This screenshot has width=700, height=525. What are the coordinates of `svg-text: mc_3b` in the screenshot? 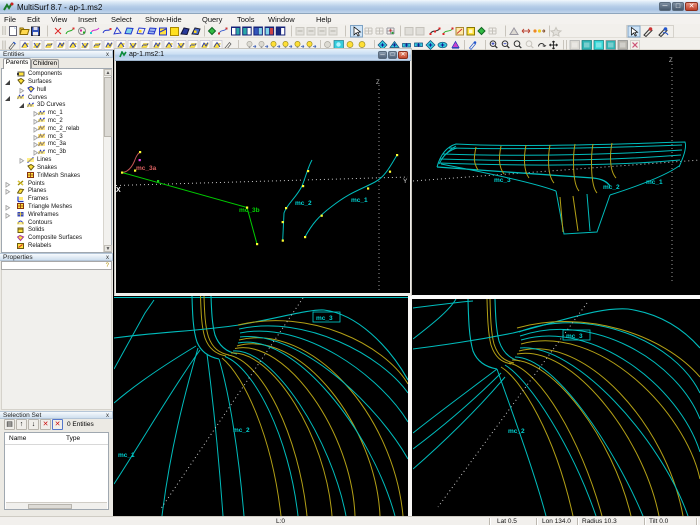 It's located at (249, 210).